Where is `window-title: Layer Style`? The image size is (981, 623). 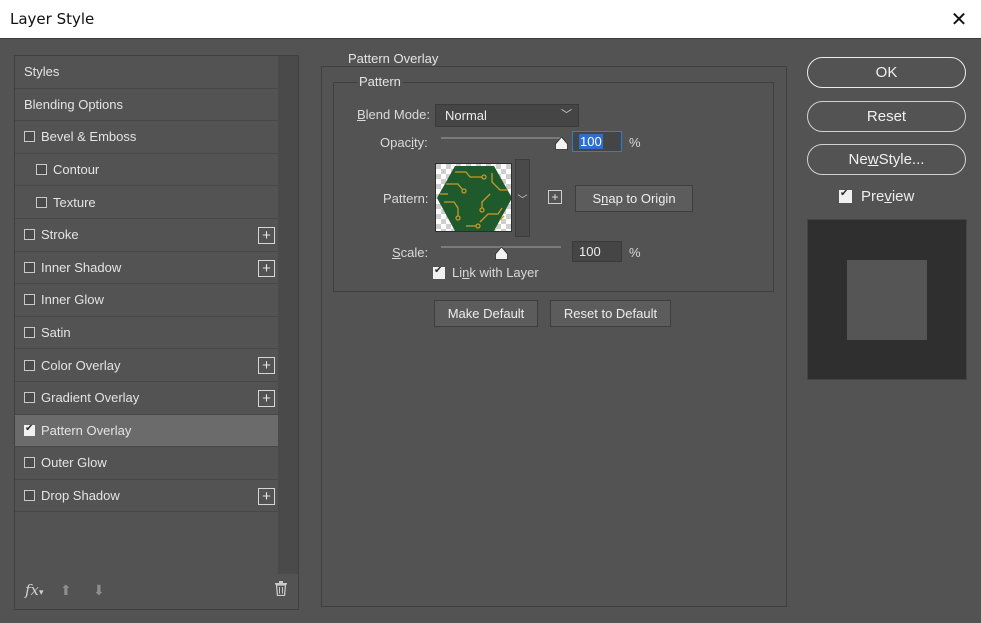
window-title: Layer Style is located at coordinates (52, 19).